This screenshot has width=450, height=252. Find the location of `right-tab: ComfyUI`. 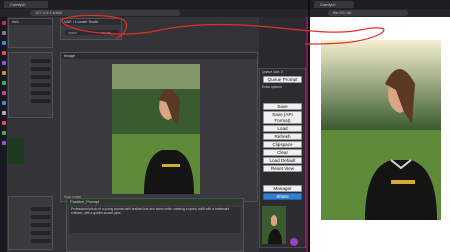

right-tab: ComfyUI is located at coordinates (334, 4).